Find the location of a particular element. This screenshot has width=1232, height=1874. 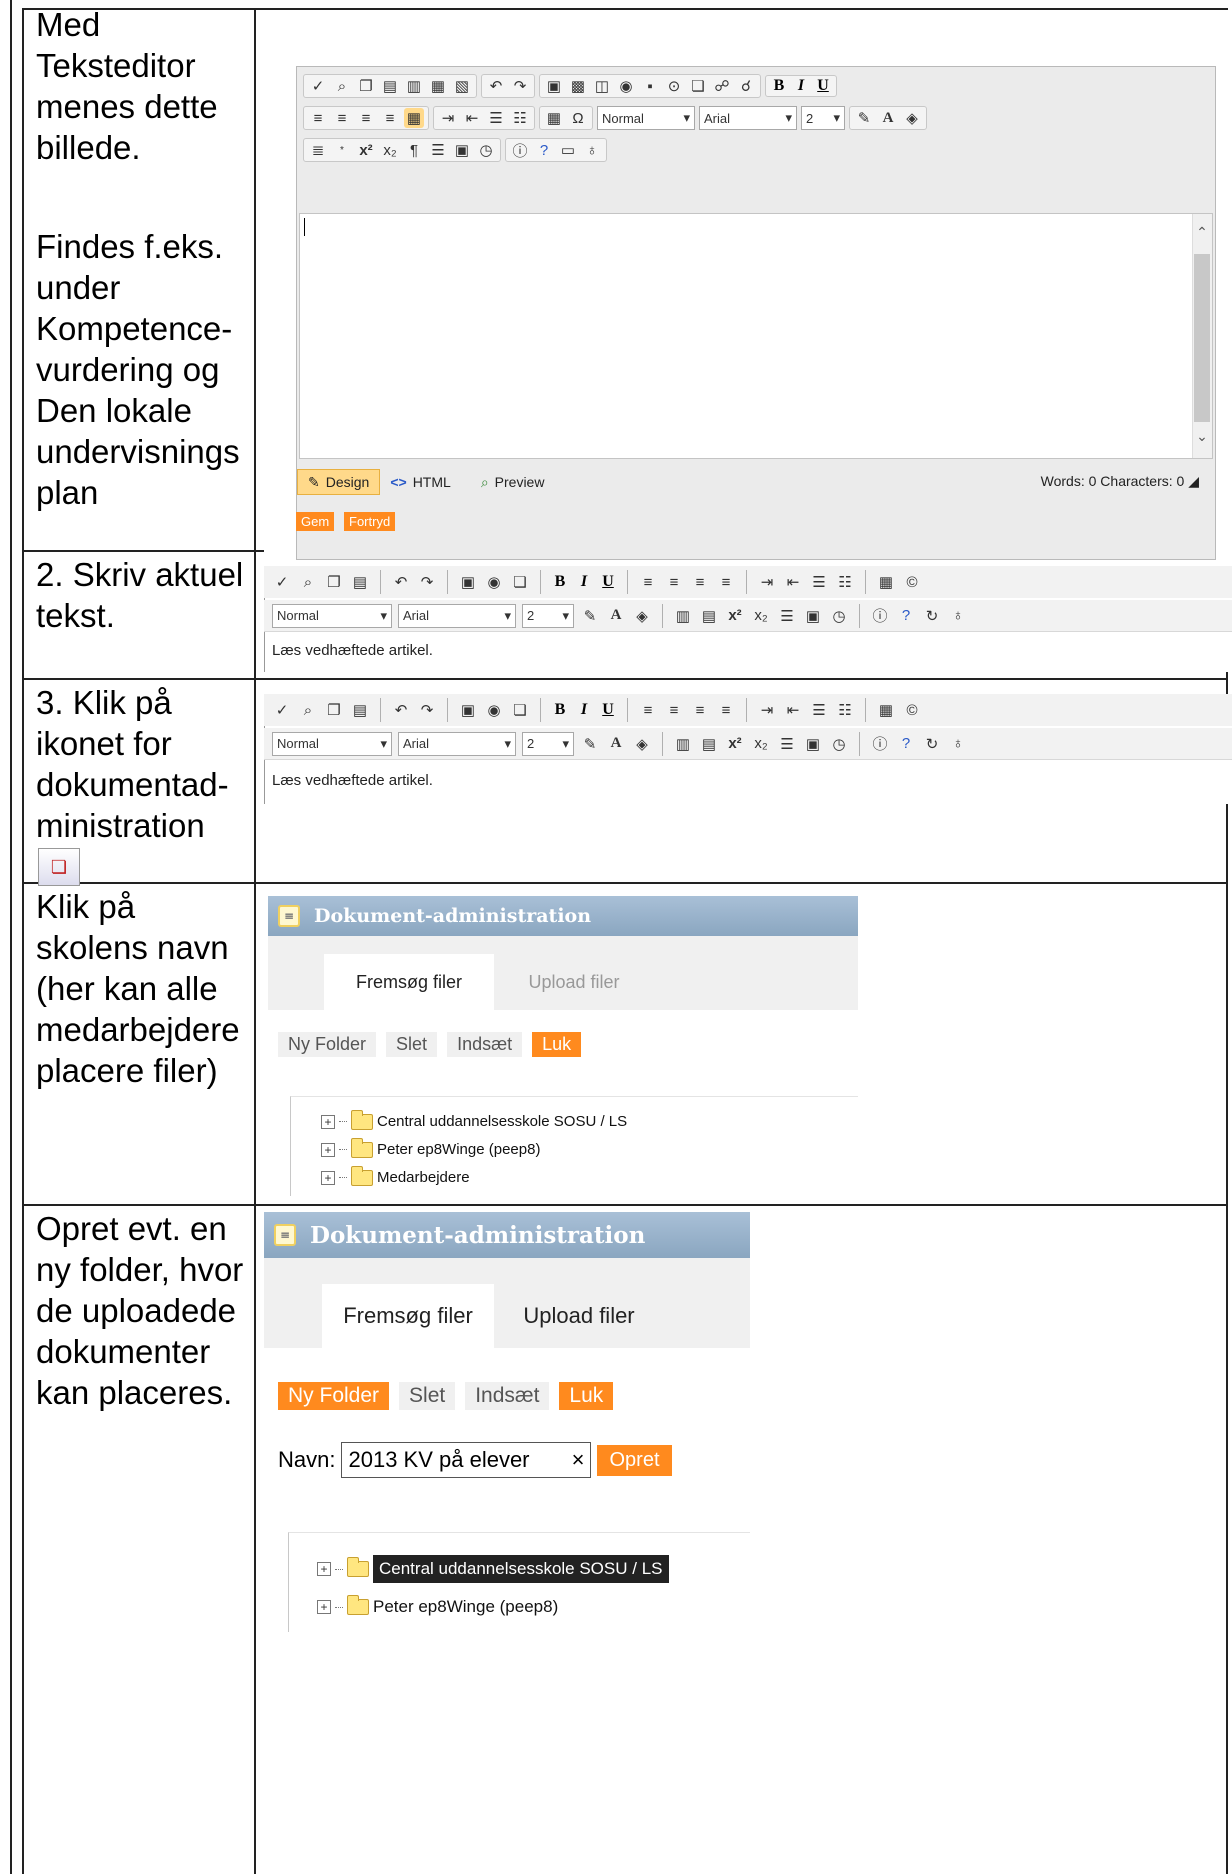

insert-column-icon: ▤ is located at coordinates (709, 744).